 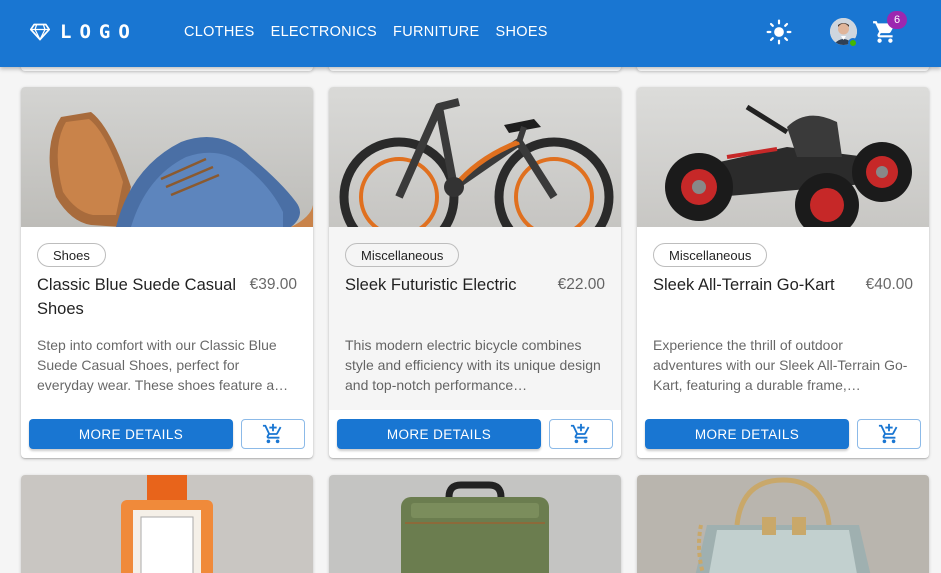 I want to click on diamond-icon, so click(x=40, y=32).